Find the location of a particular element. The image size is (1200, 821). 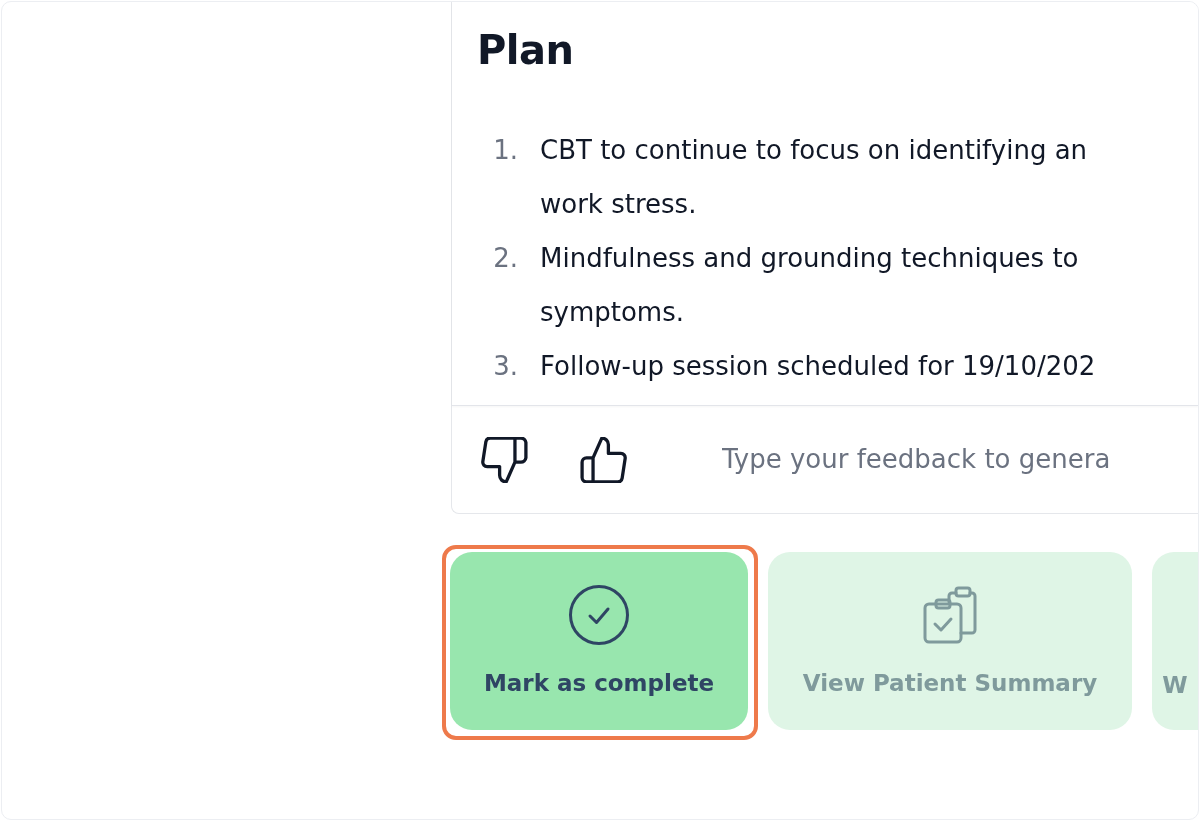

list-number: 1. is located at coordinates (505, 150).